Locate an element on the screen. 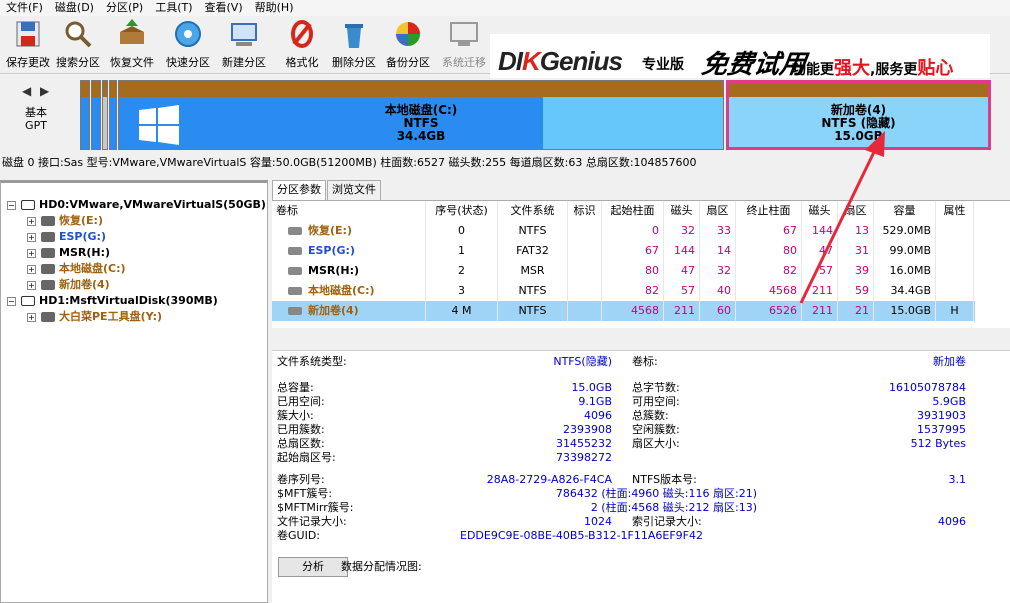  table-cell: 82 is located at coordinates (633, 291).